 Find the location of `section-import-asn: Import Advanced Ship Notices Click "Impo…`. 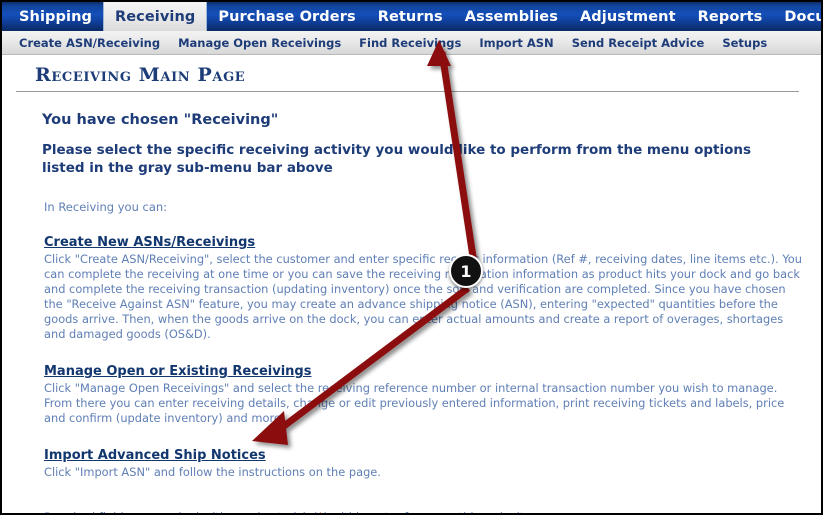

section-import-asn: Import Advanced Ship Notices Click "Impo… is located at coordinates (424, 462).